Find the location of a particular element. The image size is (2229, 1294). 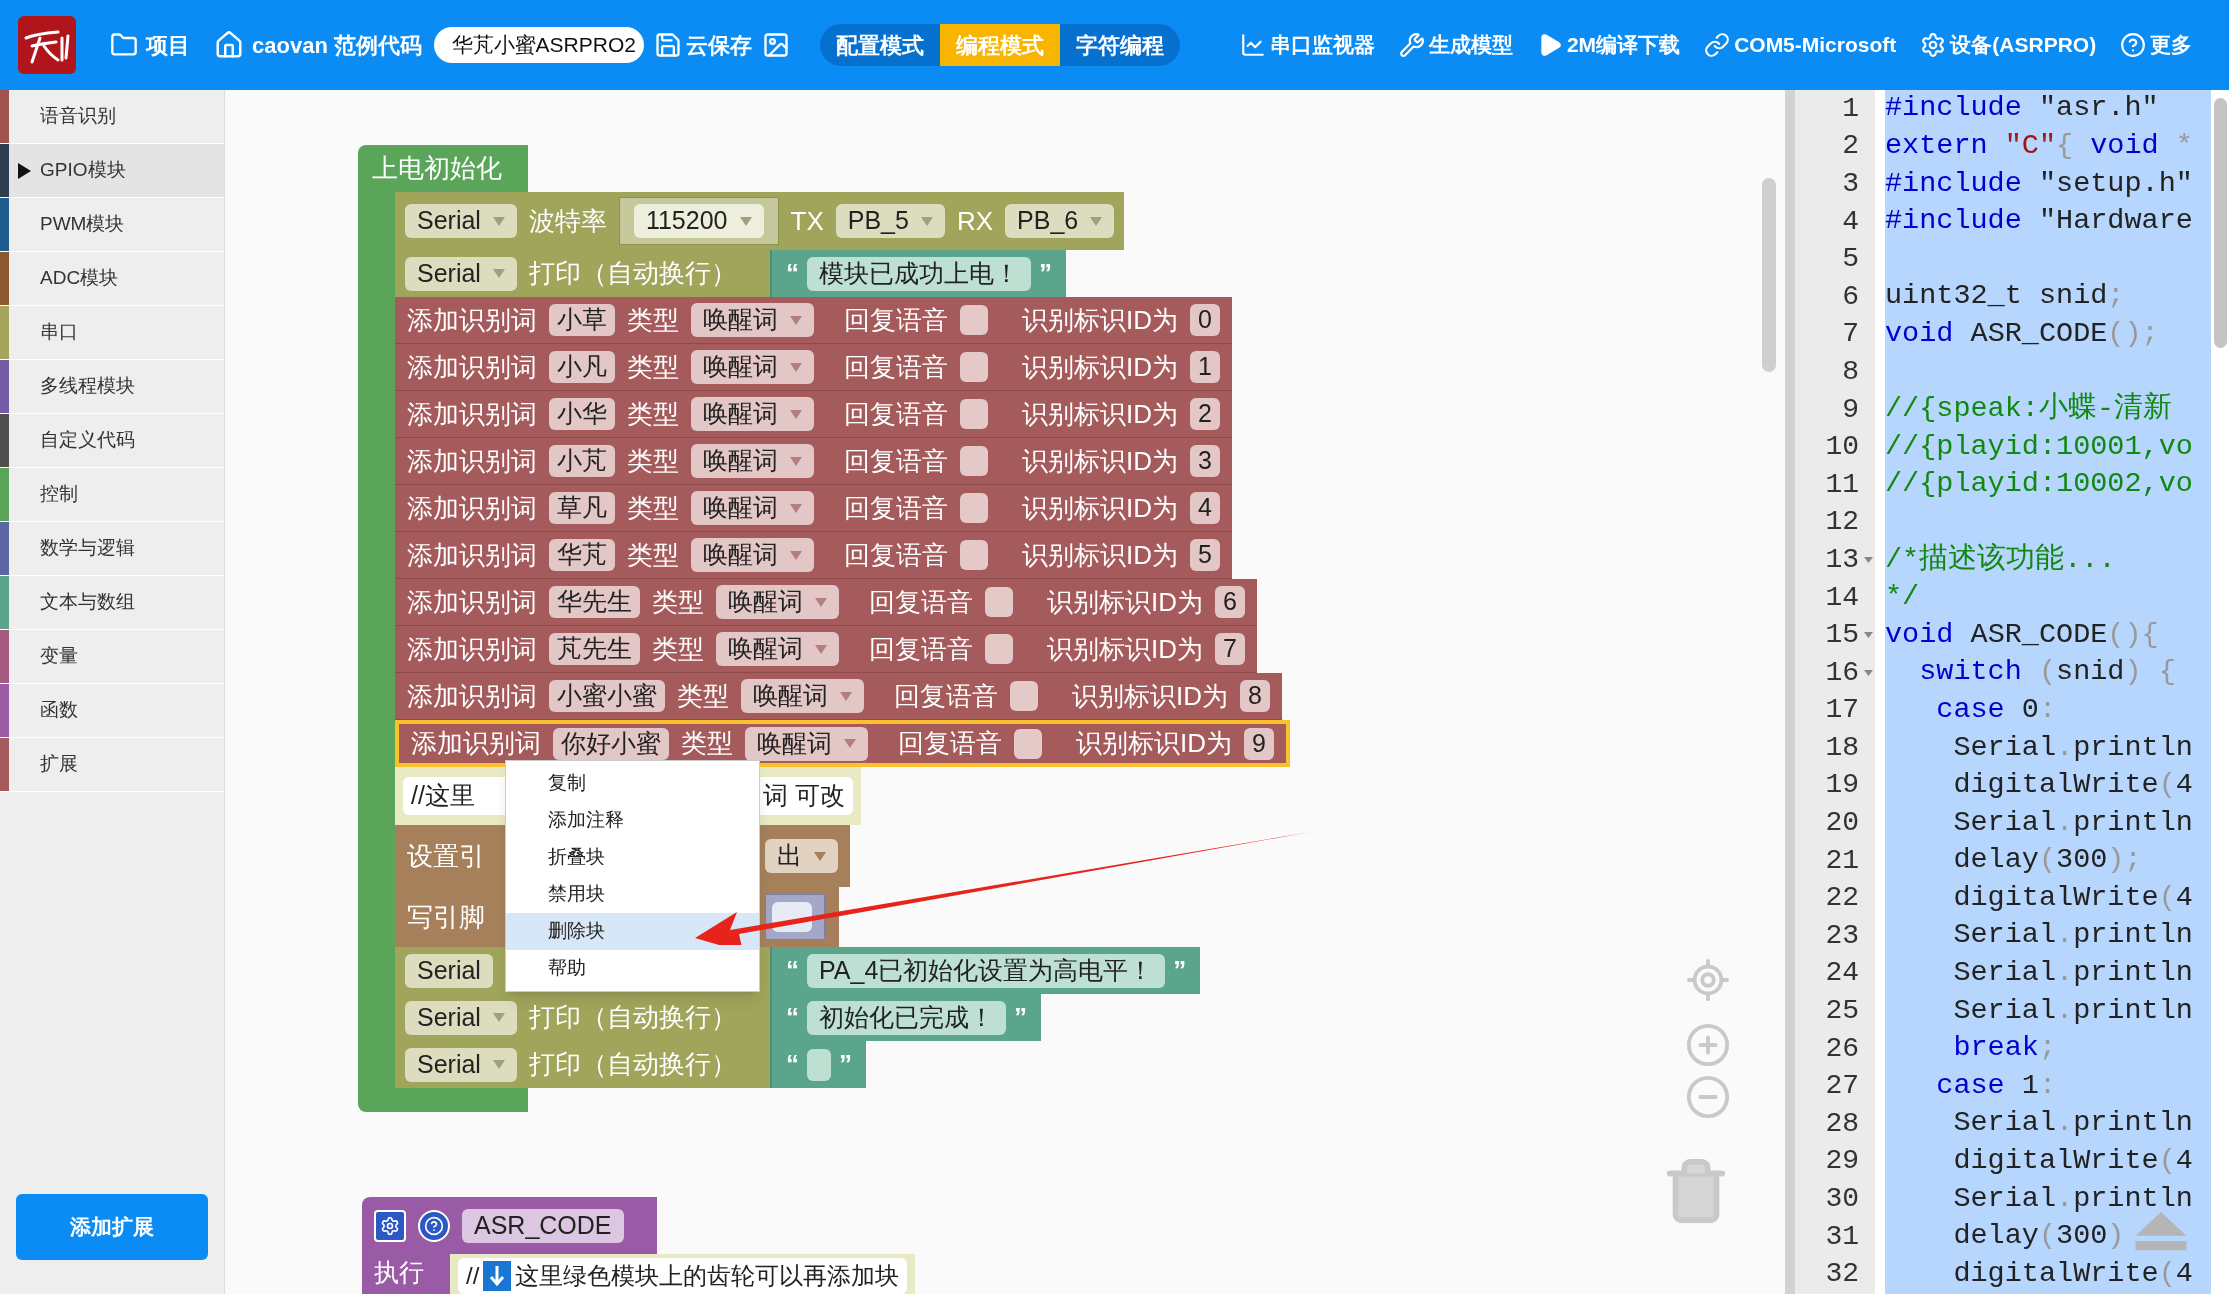

add-word-block: 添加识别词 你好小蜜 类型 唤醒词 回复语音 识别标识ID为 9 is located at coordinates (842, 743).